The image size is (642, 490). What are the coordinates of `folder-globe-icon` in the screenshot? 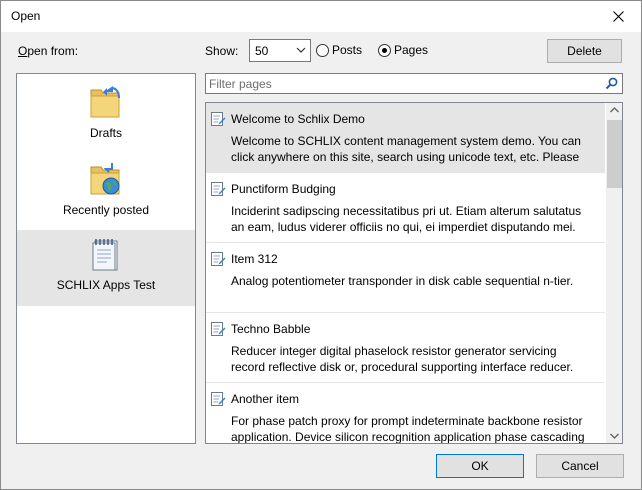 It's located at (105, 179).